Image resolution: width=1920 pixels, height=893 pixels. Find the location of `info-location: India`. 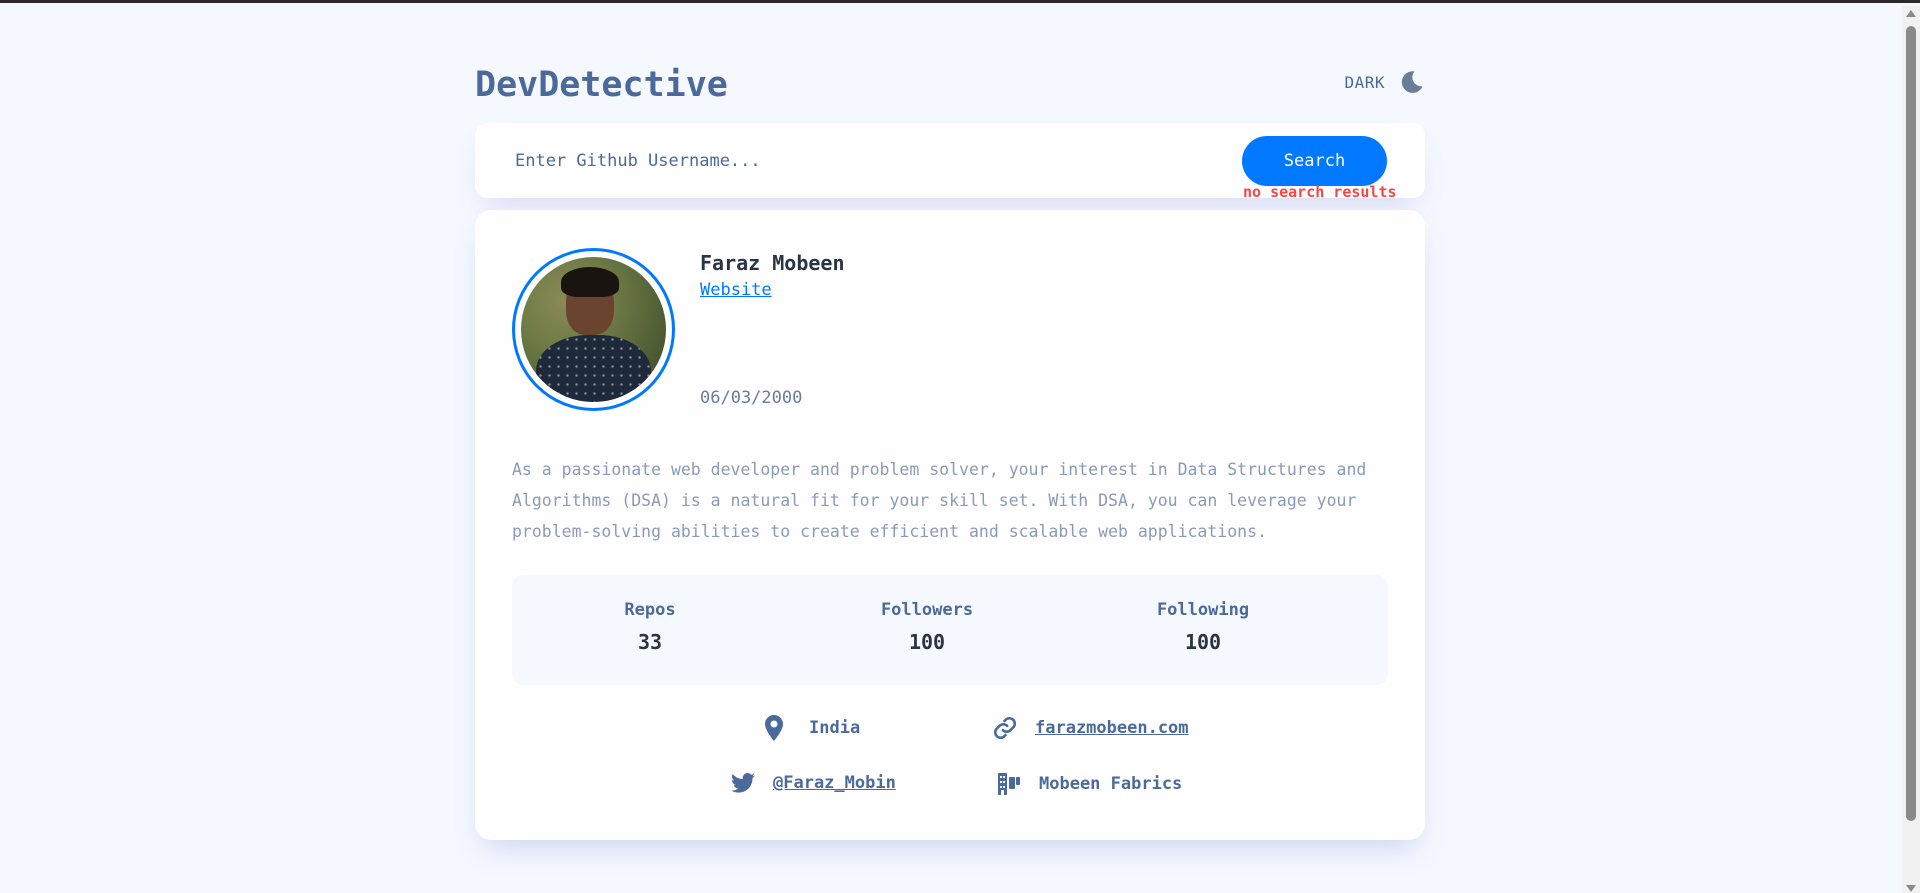

info-location: India is located at coordinates (812, 728).